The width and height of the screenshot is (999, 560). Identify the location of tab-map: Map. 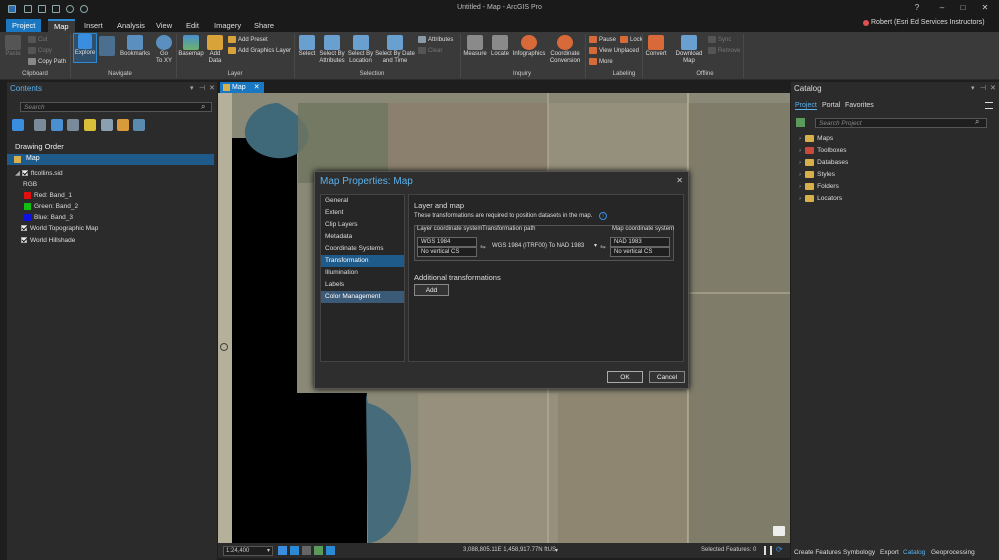
(61, 25).